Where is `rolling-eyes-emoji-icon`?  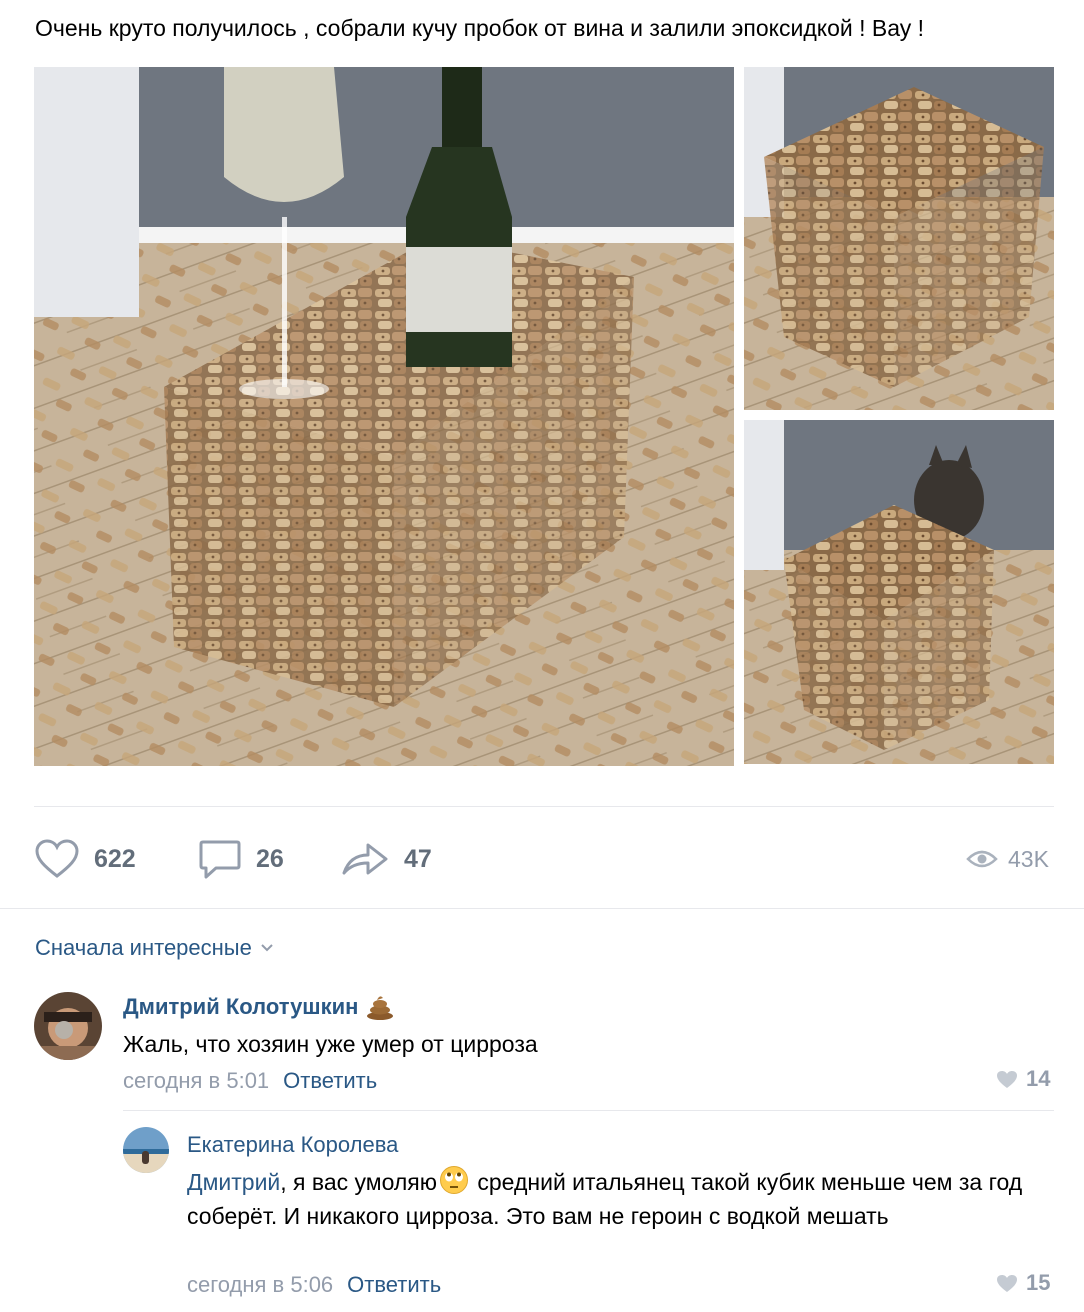 rolling-eyes-emoji-icon is located at coordinates (454, 1180).